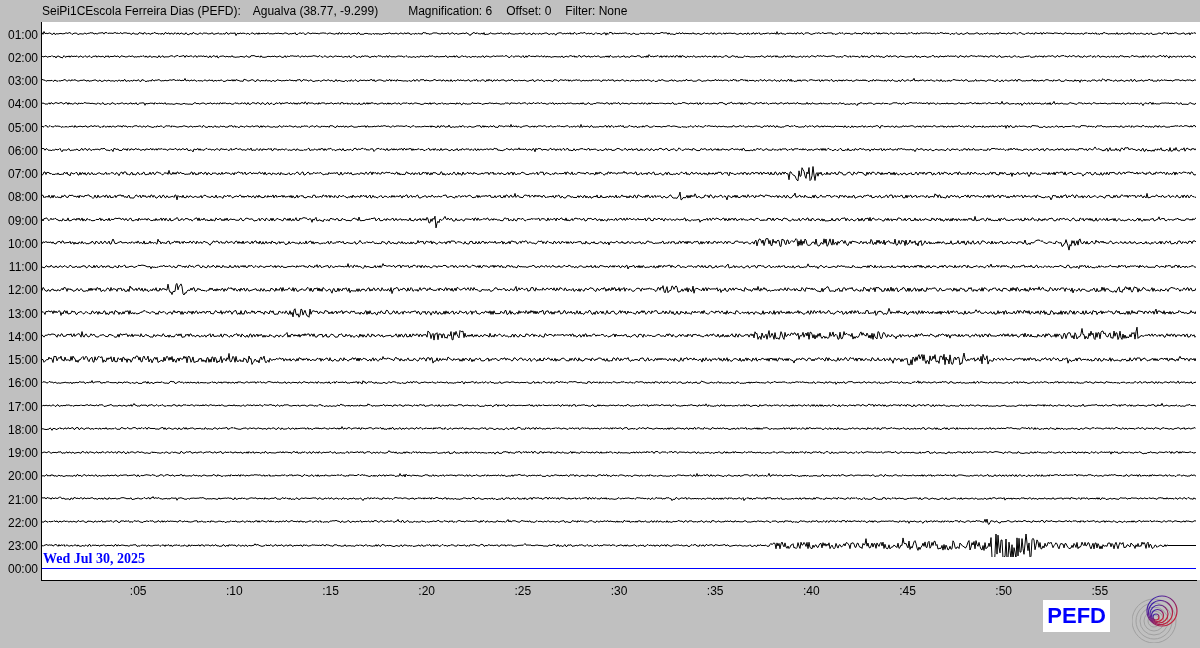 This screenshot has width=1200, height=648. I want to click on minute-tick-label: :30, so click(619, 591).